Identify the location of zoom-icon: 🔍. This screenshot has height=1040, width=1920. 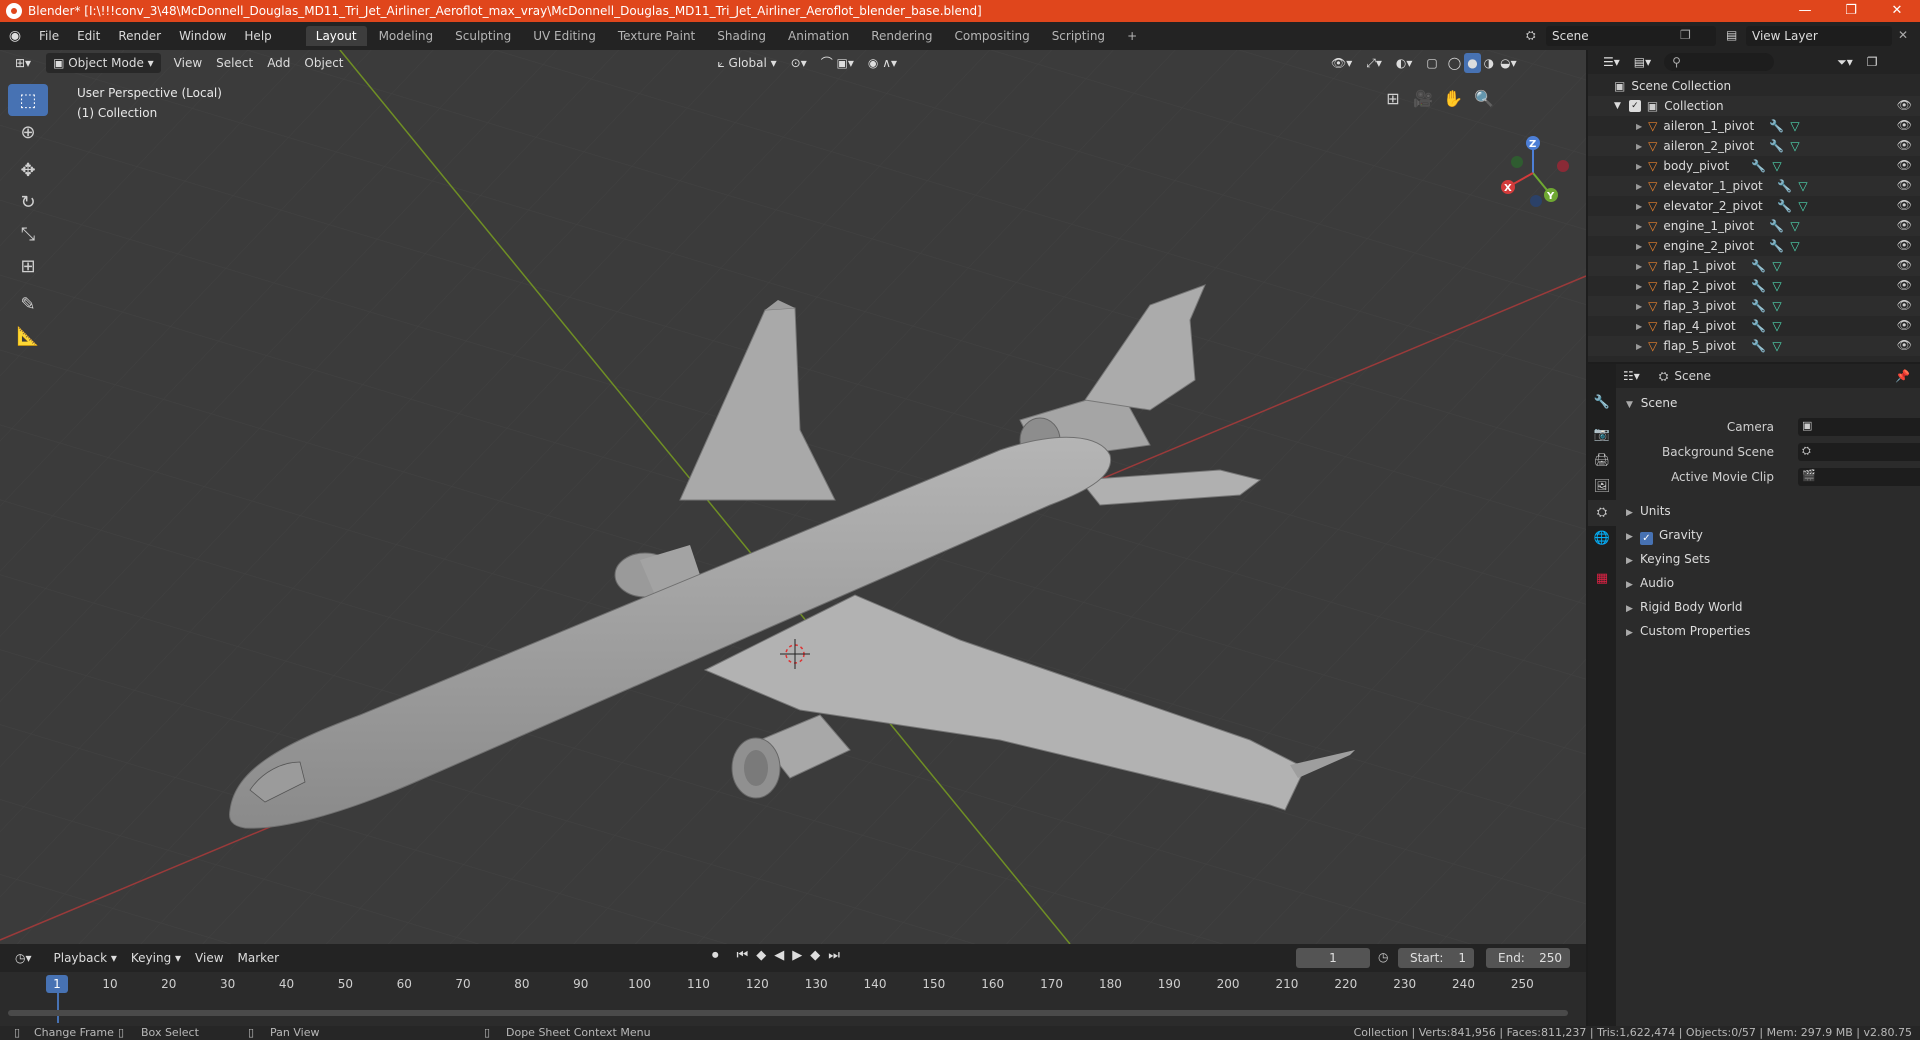
(1484, 99).